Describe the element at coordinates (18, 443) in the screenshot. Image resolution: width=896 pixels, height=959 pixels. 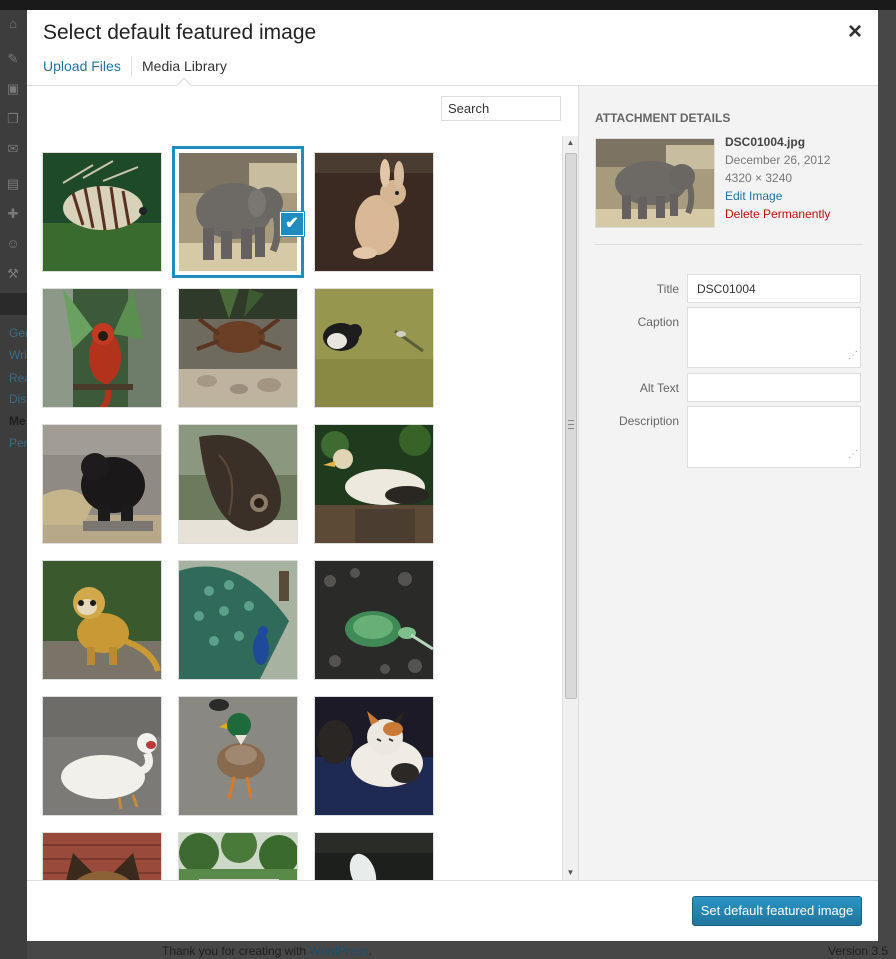
I see `admin-menu-item: Per` at that location.